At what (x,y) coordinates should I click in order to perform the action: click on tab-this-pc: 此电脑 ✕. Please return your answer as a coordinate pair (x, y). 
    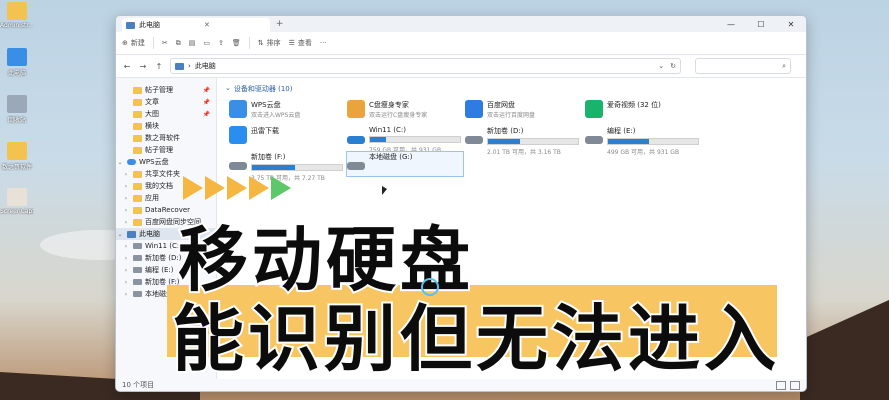
    Looking at the image, I should click on (196, 25).